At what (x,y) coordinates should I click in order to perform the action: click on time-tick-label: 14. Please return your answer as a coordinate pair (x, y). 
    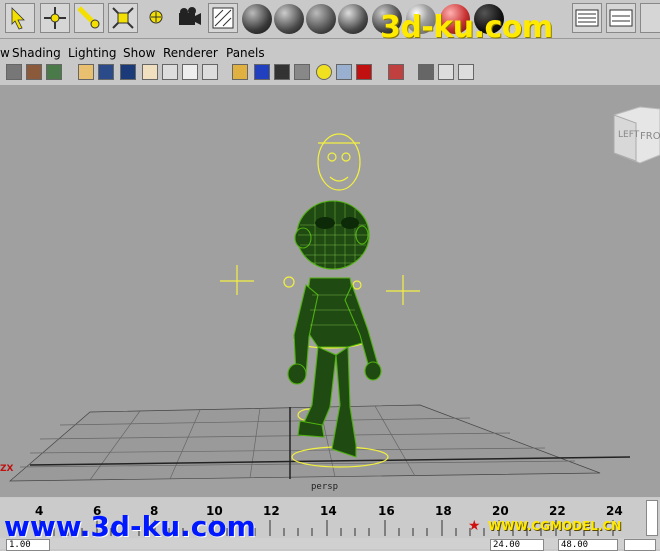
    Looking at the image, I should click on (328, 511).